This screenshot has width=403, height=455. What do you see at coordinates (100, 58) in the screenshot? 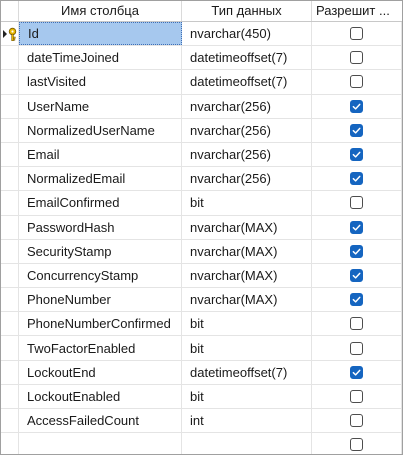
I see `column-name-cell: dateTimeJoined` at bounding box center [100, 58].